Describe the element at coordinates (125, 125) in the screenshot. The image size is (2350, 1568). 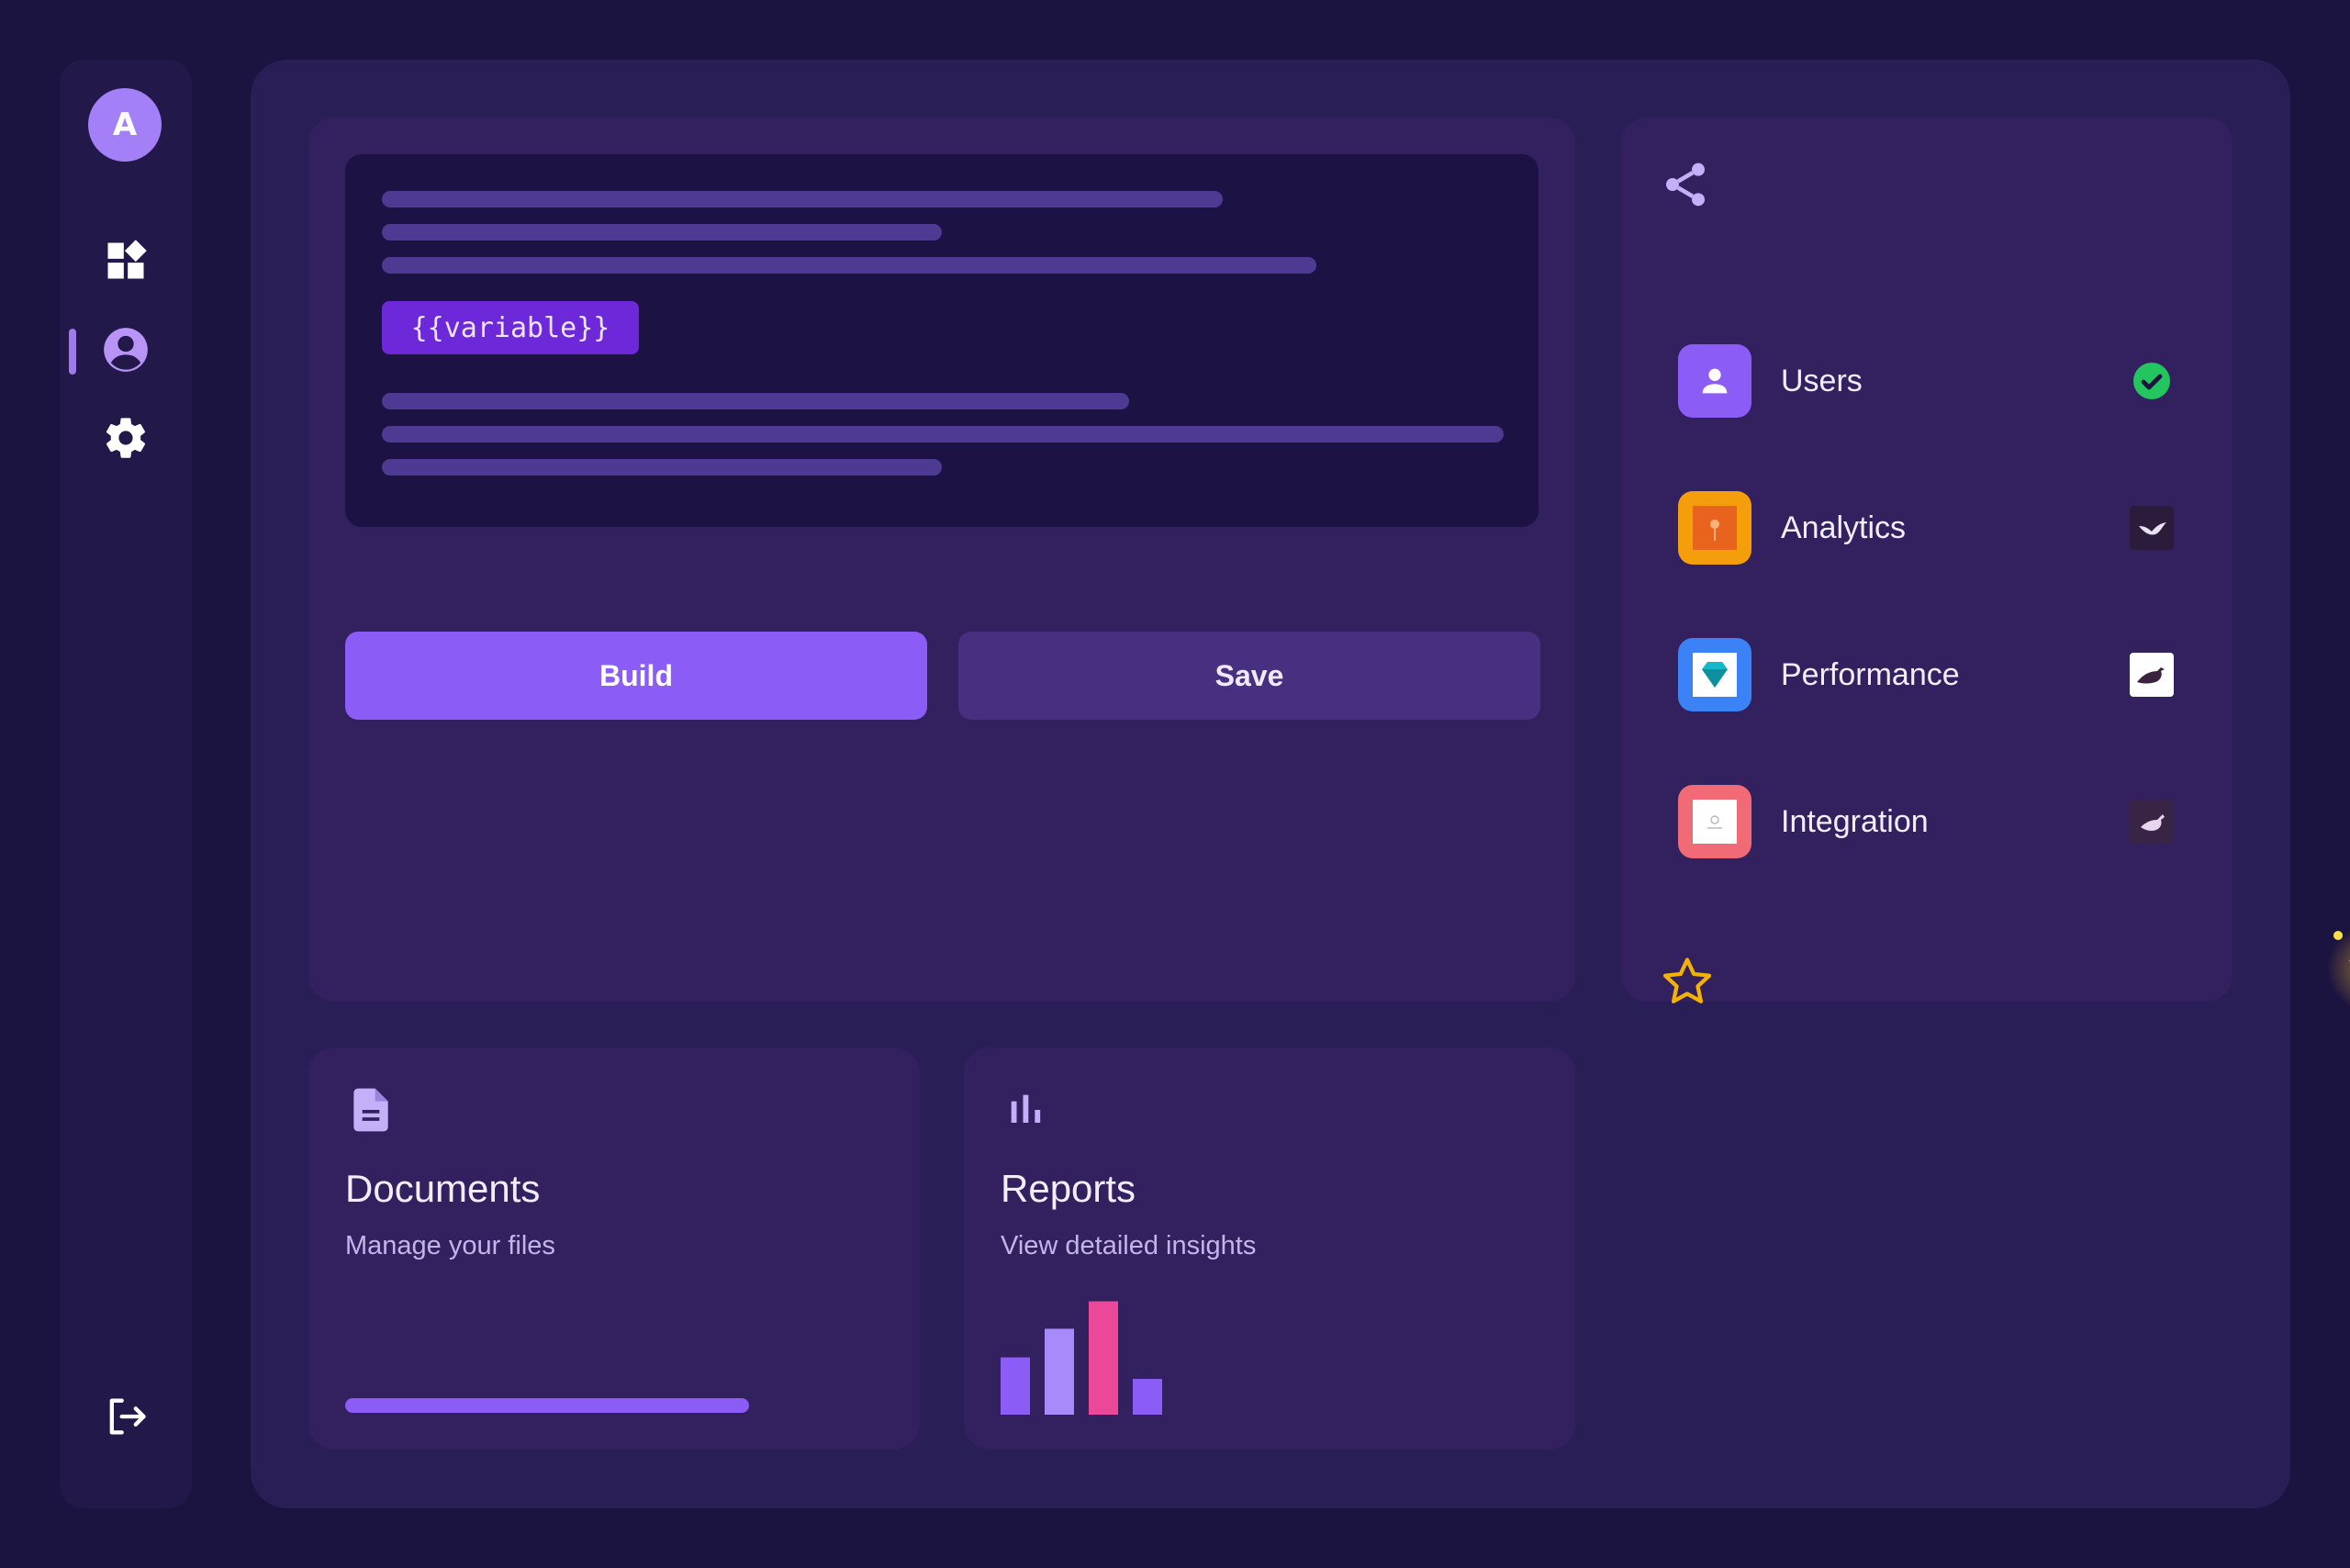
I see `avatar: A` at that location.